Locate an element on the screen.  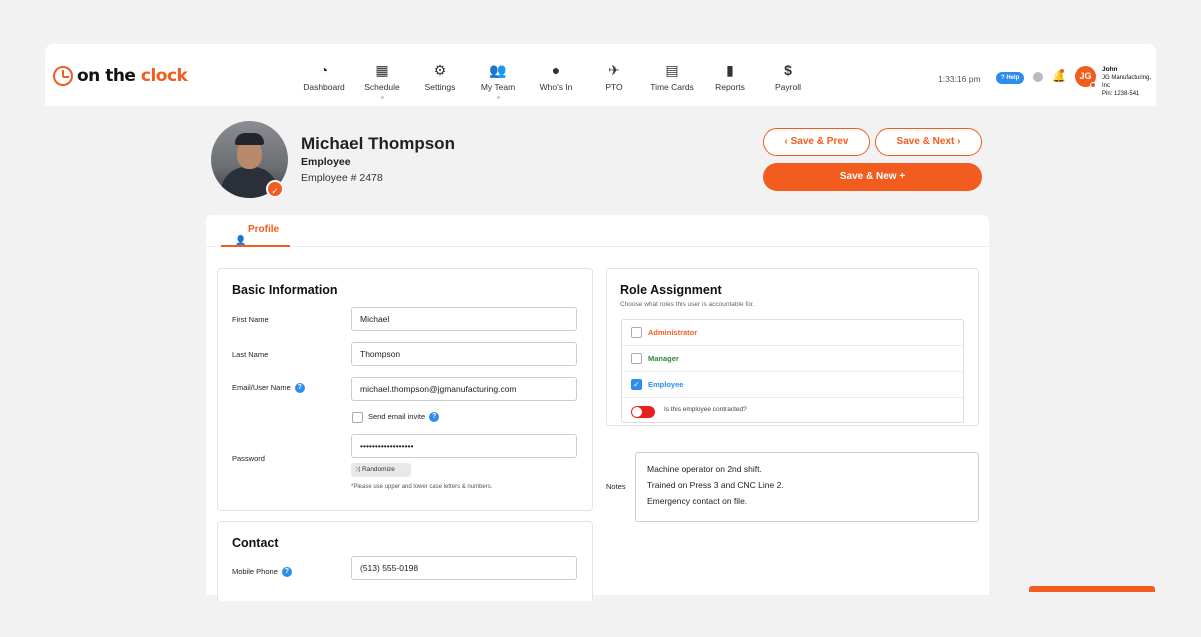
employee-name: Michael Thompson is located at coordinates (378, 143).